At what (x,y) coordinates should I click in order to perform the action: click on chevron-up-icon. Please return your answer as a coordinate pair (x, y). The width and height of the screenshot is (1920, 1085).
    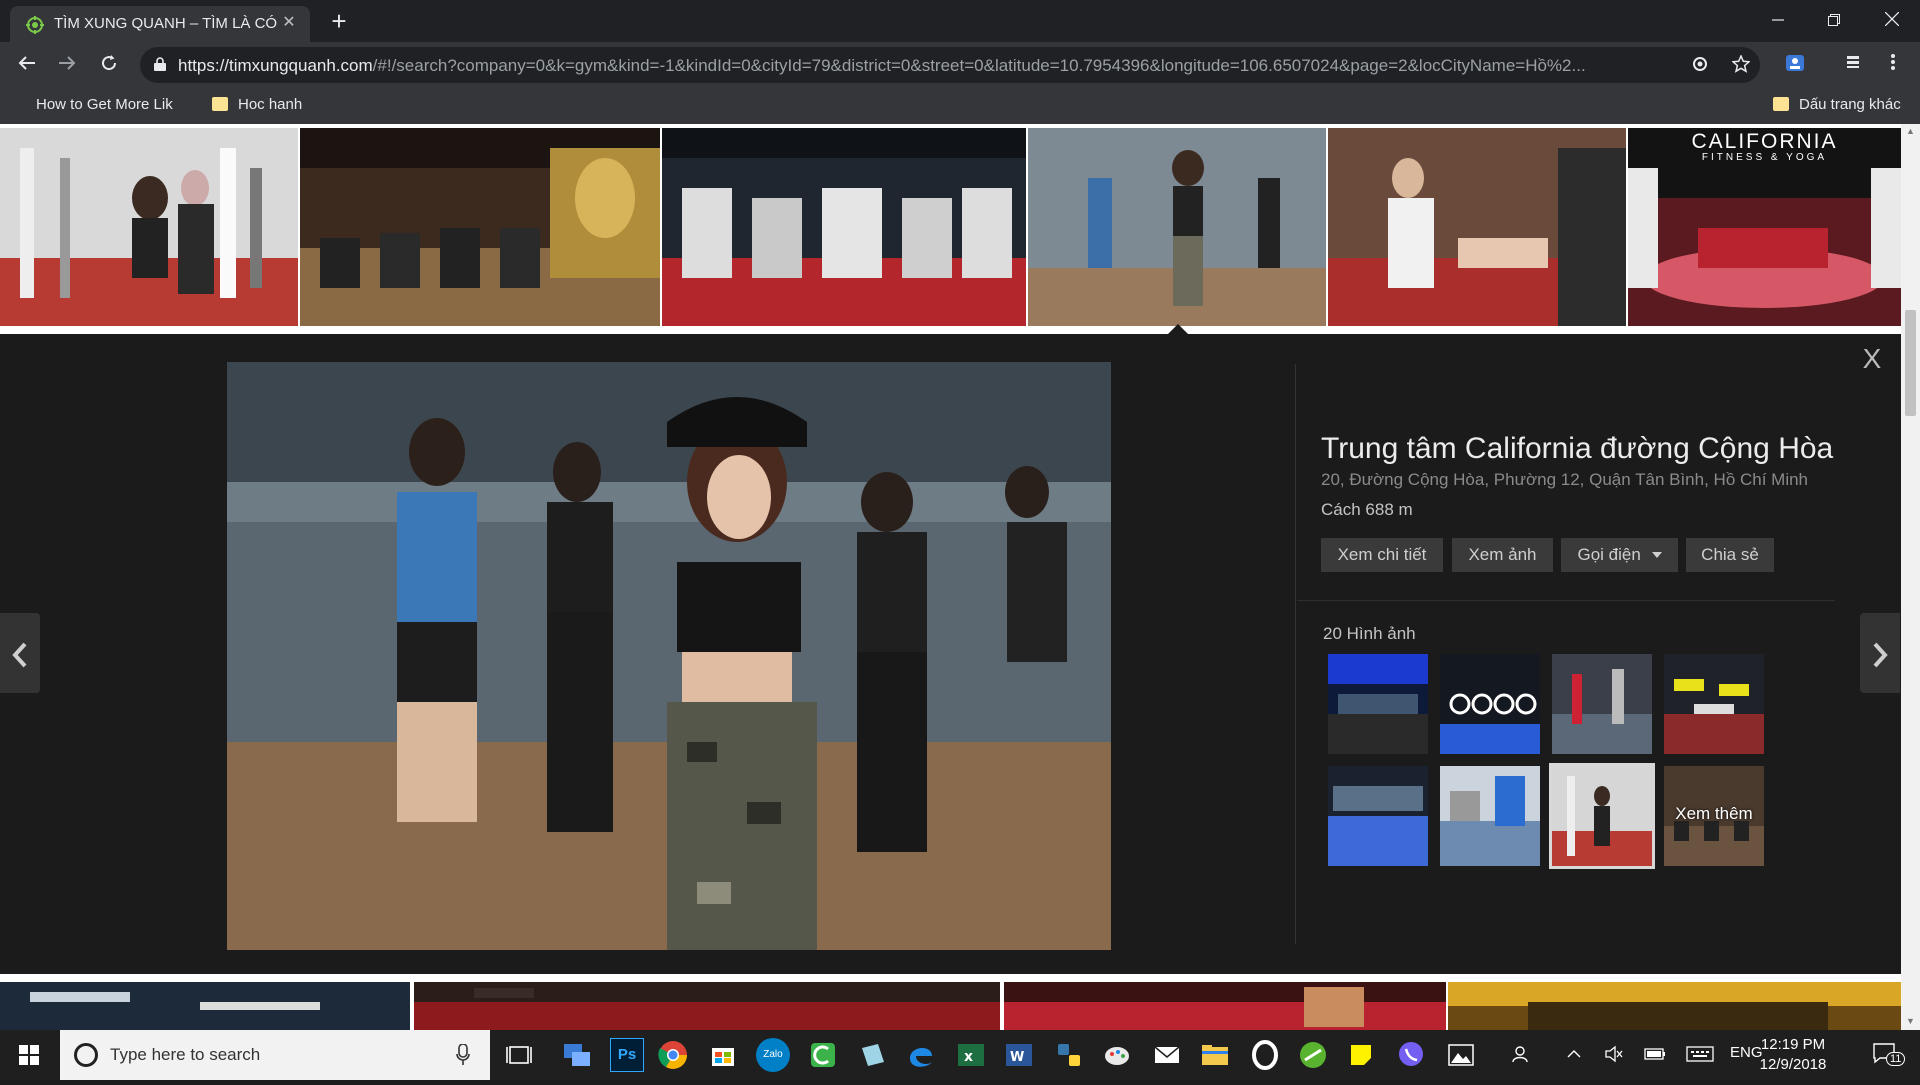
    Looking at the image, I should click on (1574, 1054).